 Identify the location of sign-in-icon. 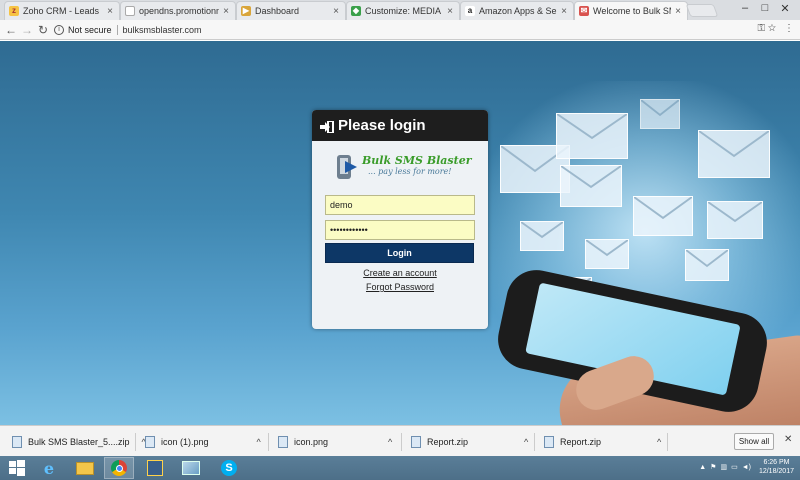
(327, 126).